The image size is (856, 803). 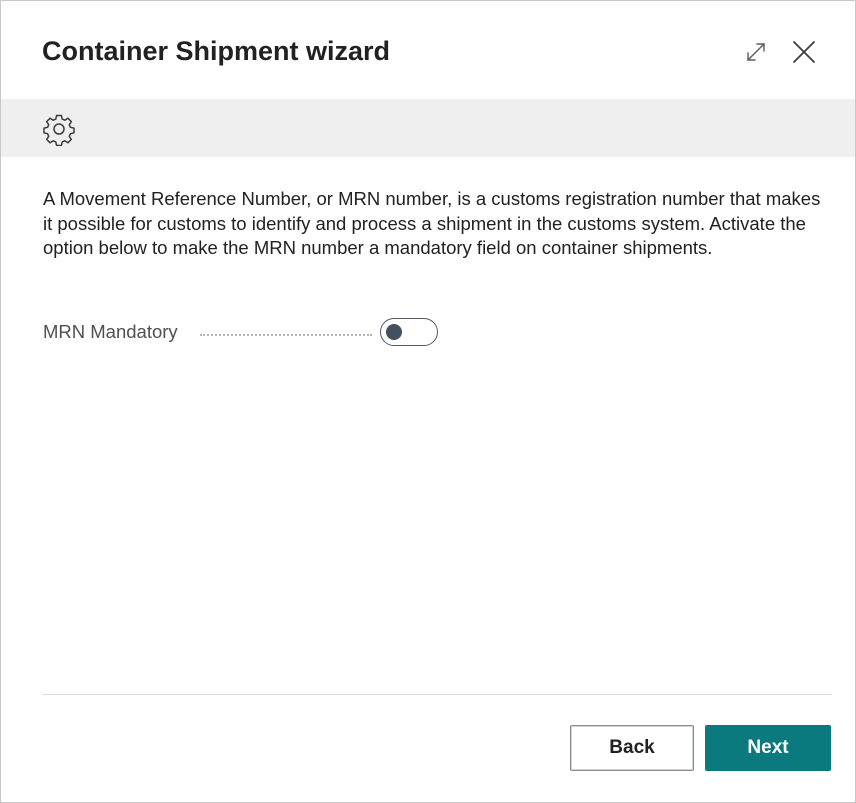 I want to click on settings-button, so click(x=59, y=129).